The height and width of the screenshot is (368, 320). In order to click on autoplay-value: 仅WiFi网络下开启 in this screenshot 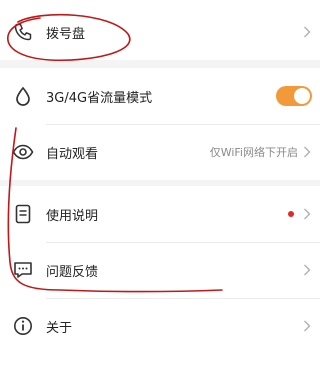, I will do `click(253, 152)`.